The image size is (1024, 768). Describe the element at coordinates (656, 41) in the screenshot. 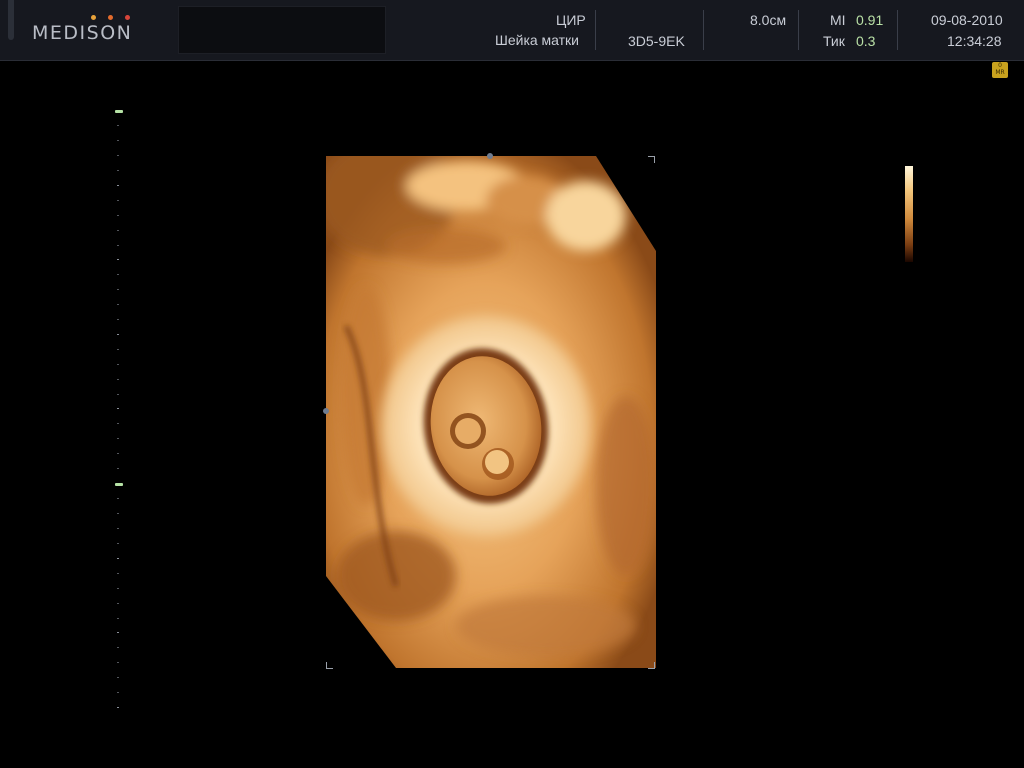

I see `probe-label: 3D5-9EK` at that location.